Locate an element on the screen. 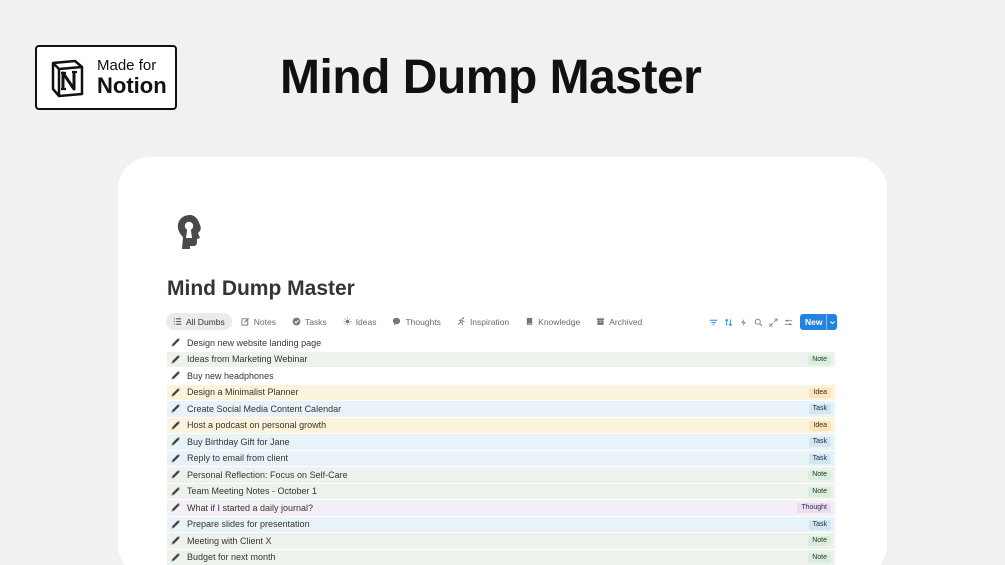 The width and height of the screenshot is (1005, 565). sun-icon is located at coordinates (347, 321).